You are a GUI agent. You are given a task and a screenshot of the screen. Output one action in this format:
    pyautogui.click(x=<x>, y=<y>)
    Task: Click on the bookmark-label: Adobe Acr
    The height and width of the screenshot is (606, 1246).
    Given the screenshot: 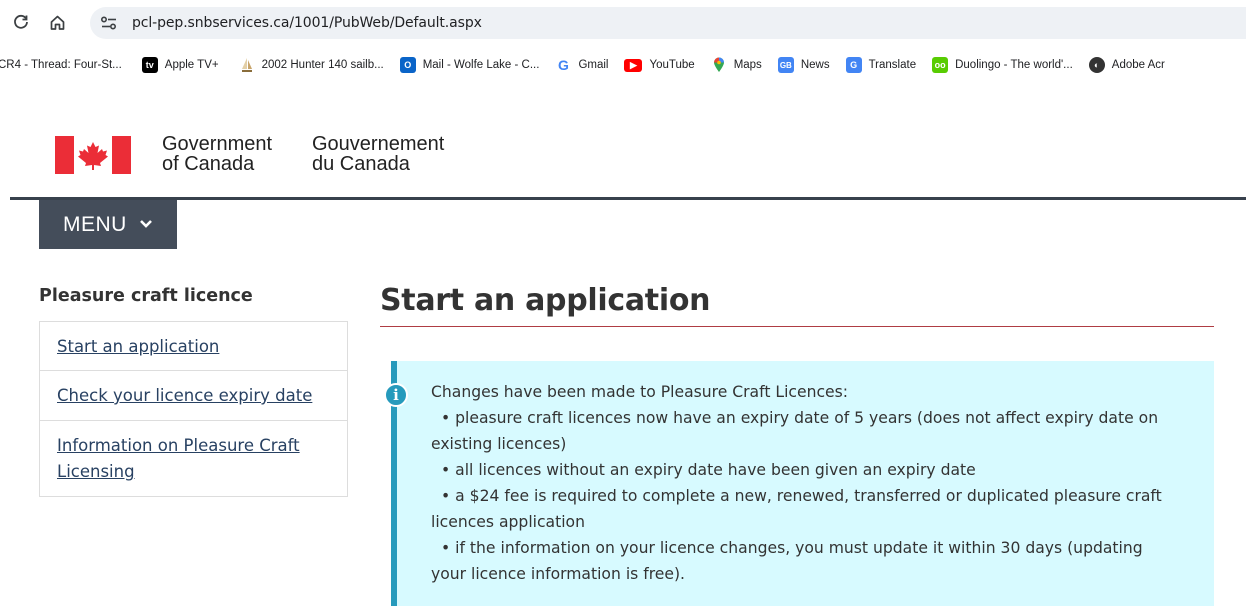 What is the action you would take?
    pyautogui.click(x=1138, y=65)
    